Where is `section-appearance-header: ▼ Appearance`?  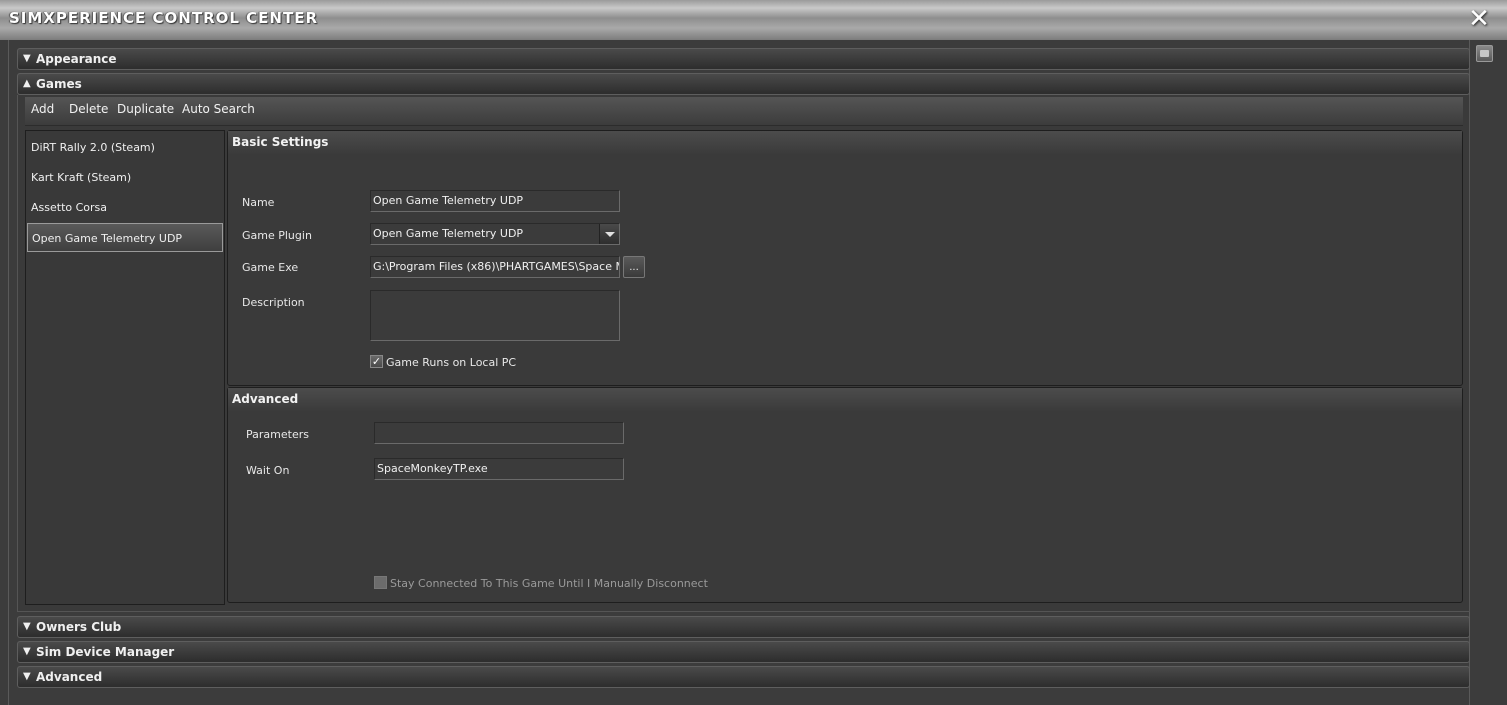 section-appearance-header: ▼ Appearance is located at coordinates (743, 59).